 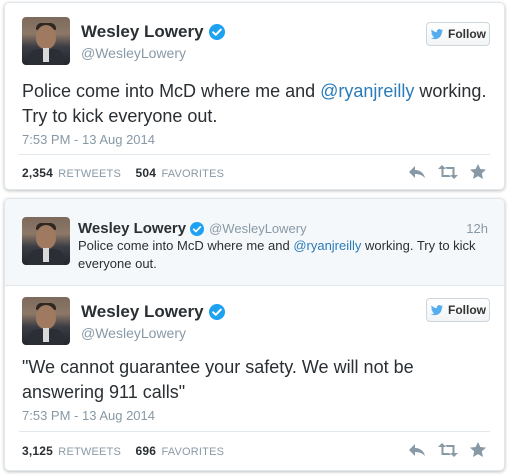 What do you see at coordinates (37, 173) in the screenshot?
I see `retweets-count: 2,354` at bounding box center [37, 173].